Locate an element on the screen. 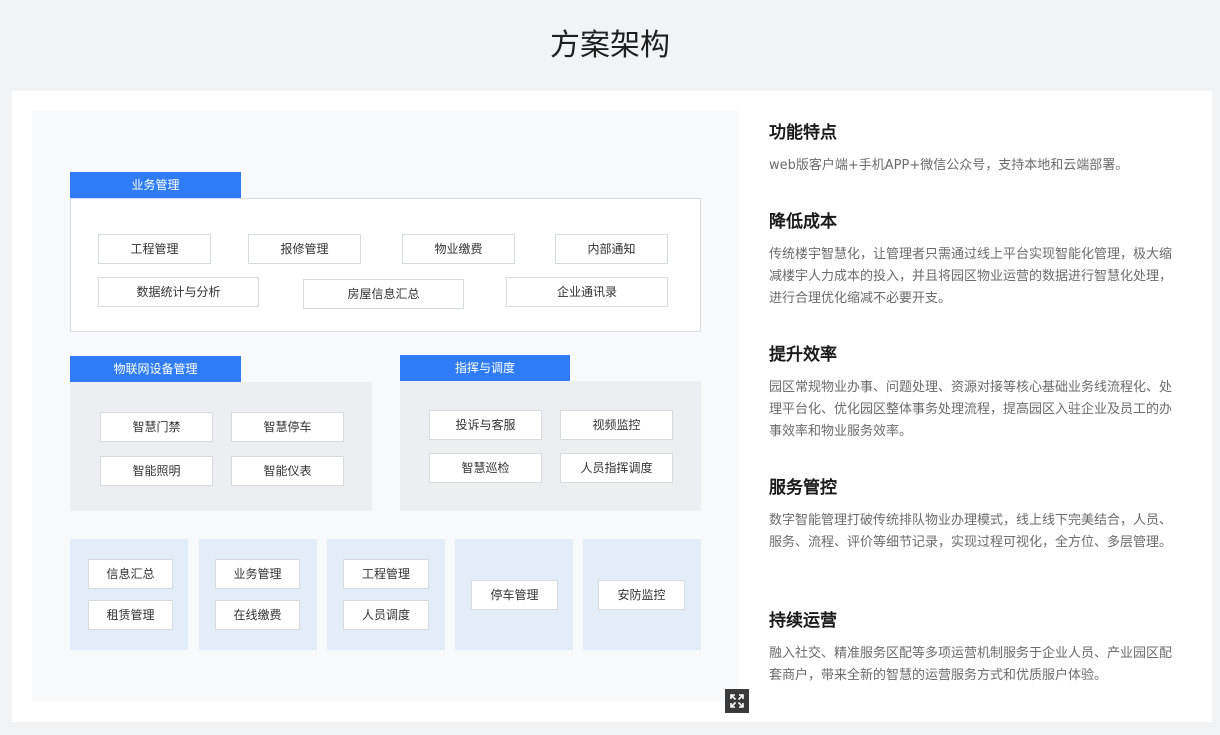 This screenshot has width=1220, height=735. chip-engineering: 工程管理 is located at coordinates (154, 249).